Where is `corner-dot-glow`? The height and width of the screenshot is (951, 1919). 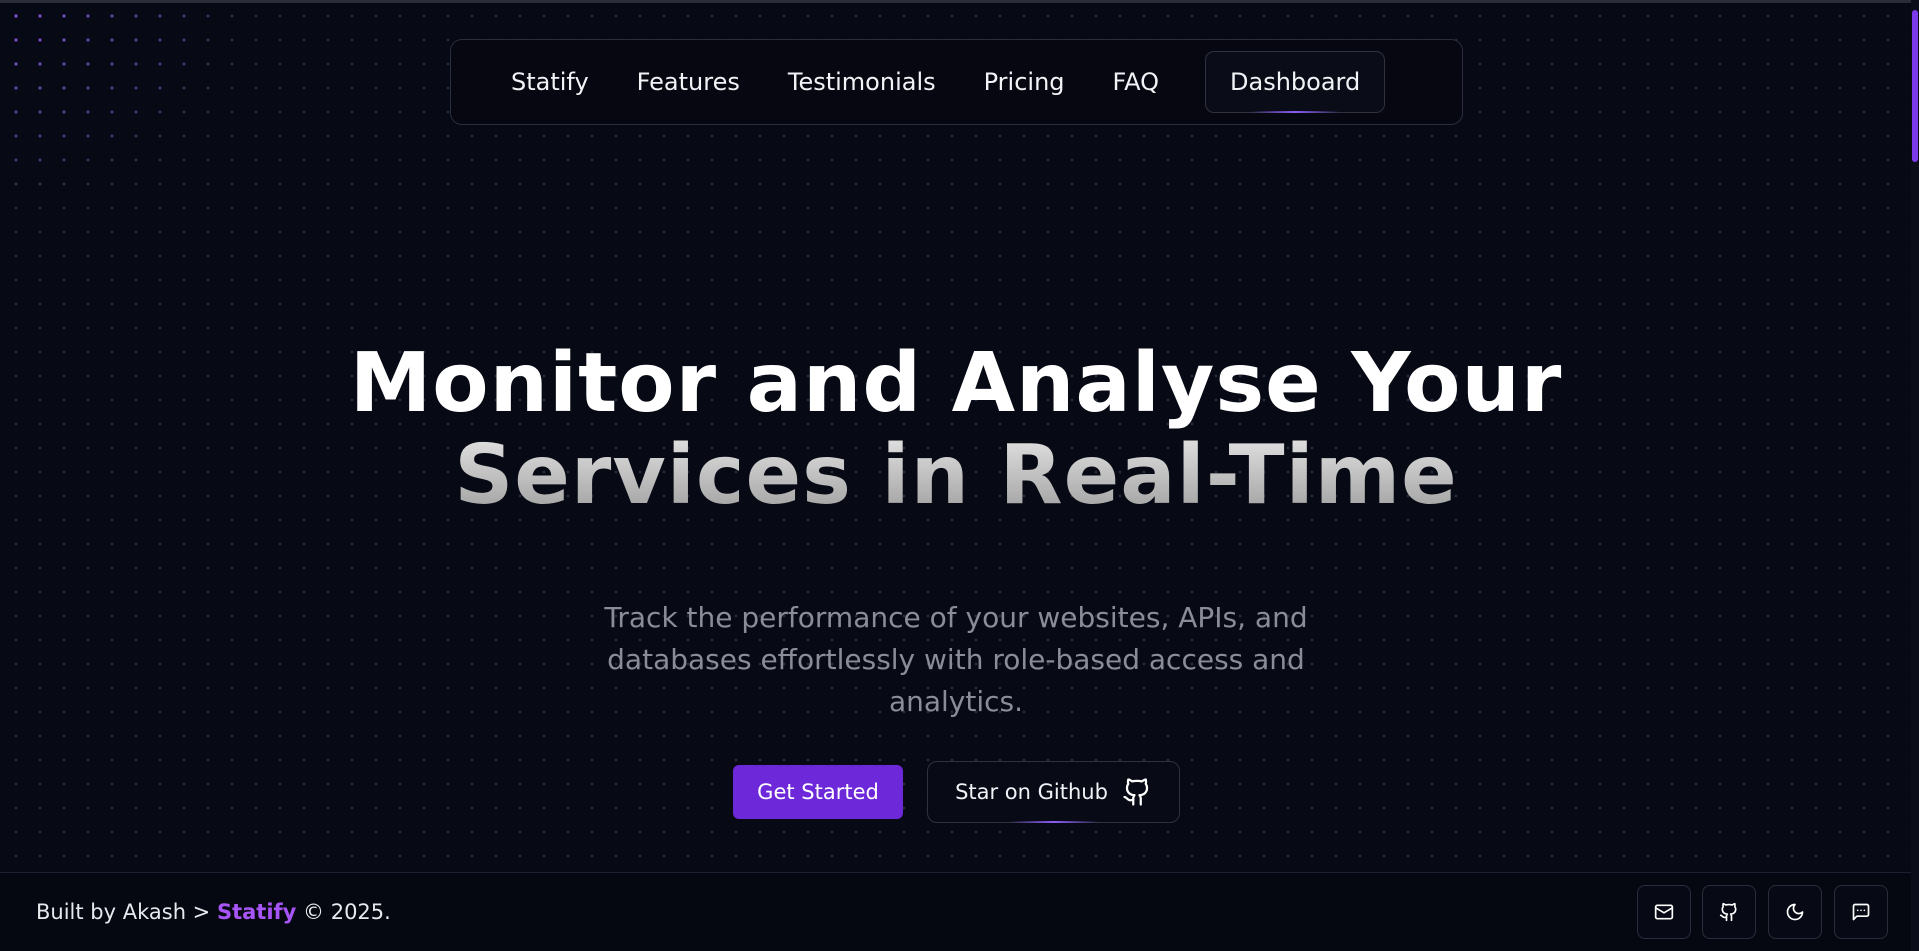
corner-dot-glow is located at coordinates (120, 100).